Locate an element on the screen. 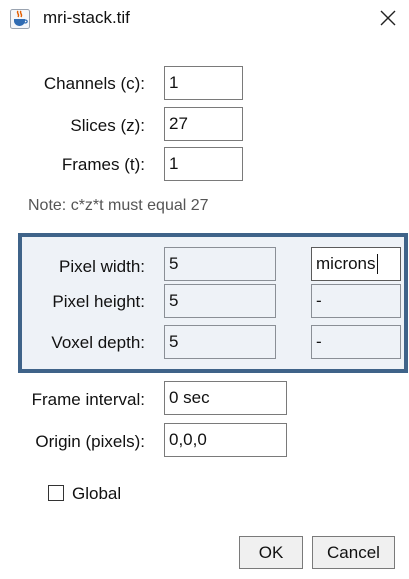 This screenshot has height=579, width=409. text-cursor is located at coordinates (377, 264).